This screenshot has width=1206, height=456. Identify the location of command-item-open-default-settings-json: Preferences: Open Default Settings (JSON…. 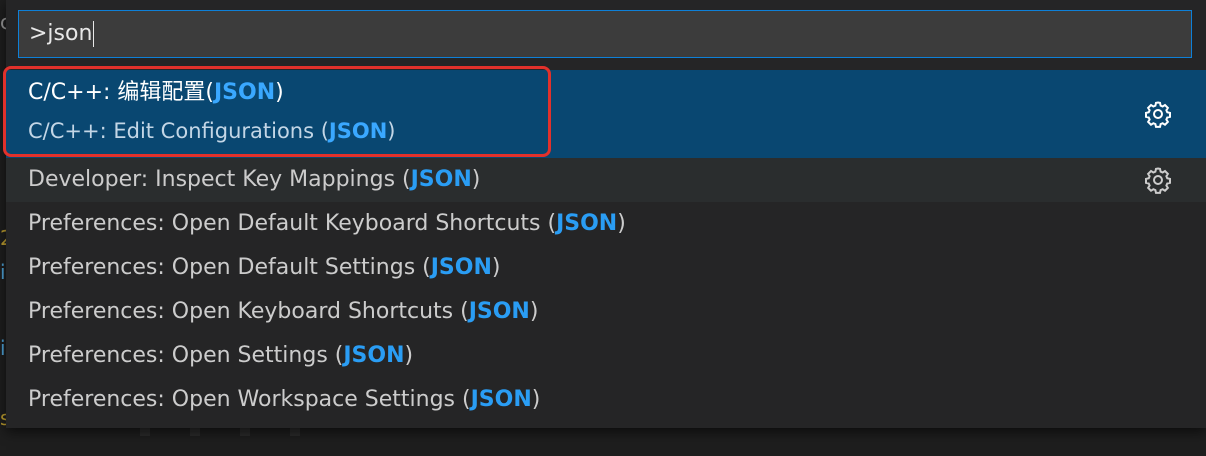
(606, 268).